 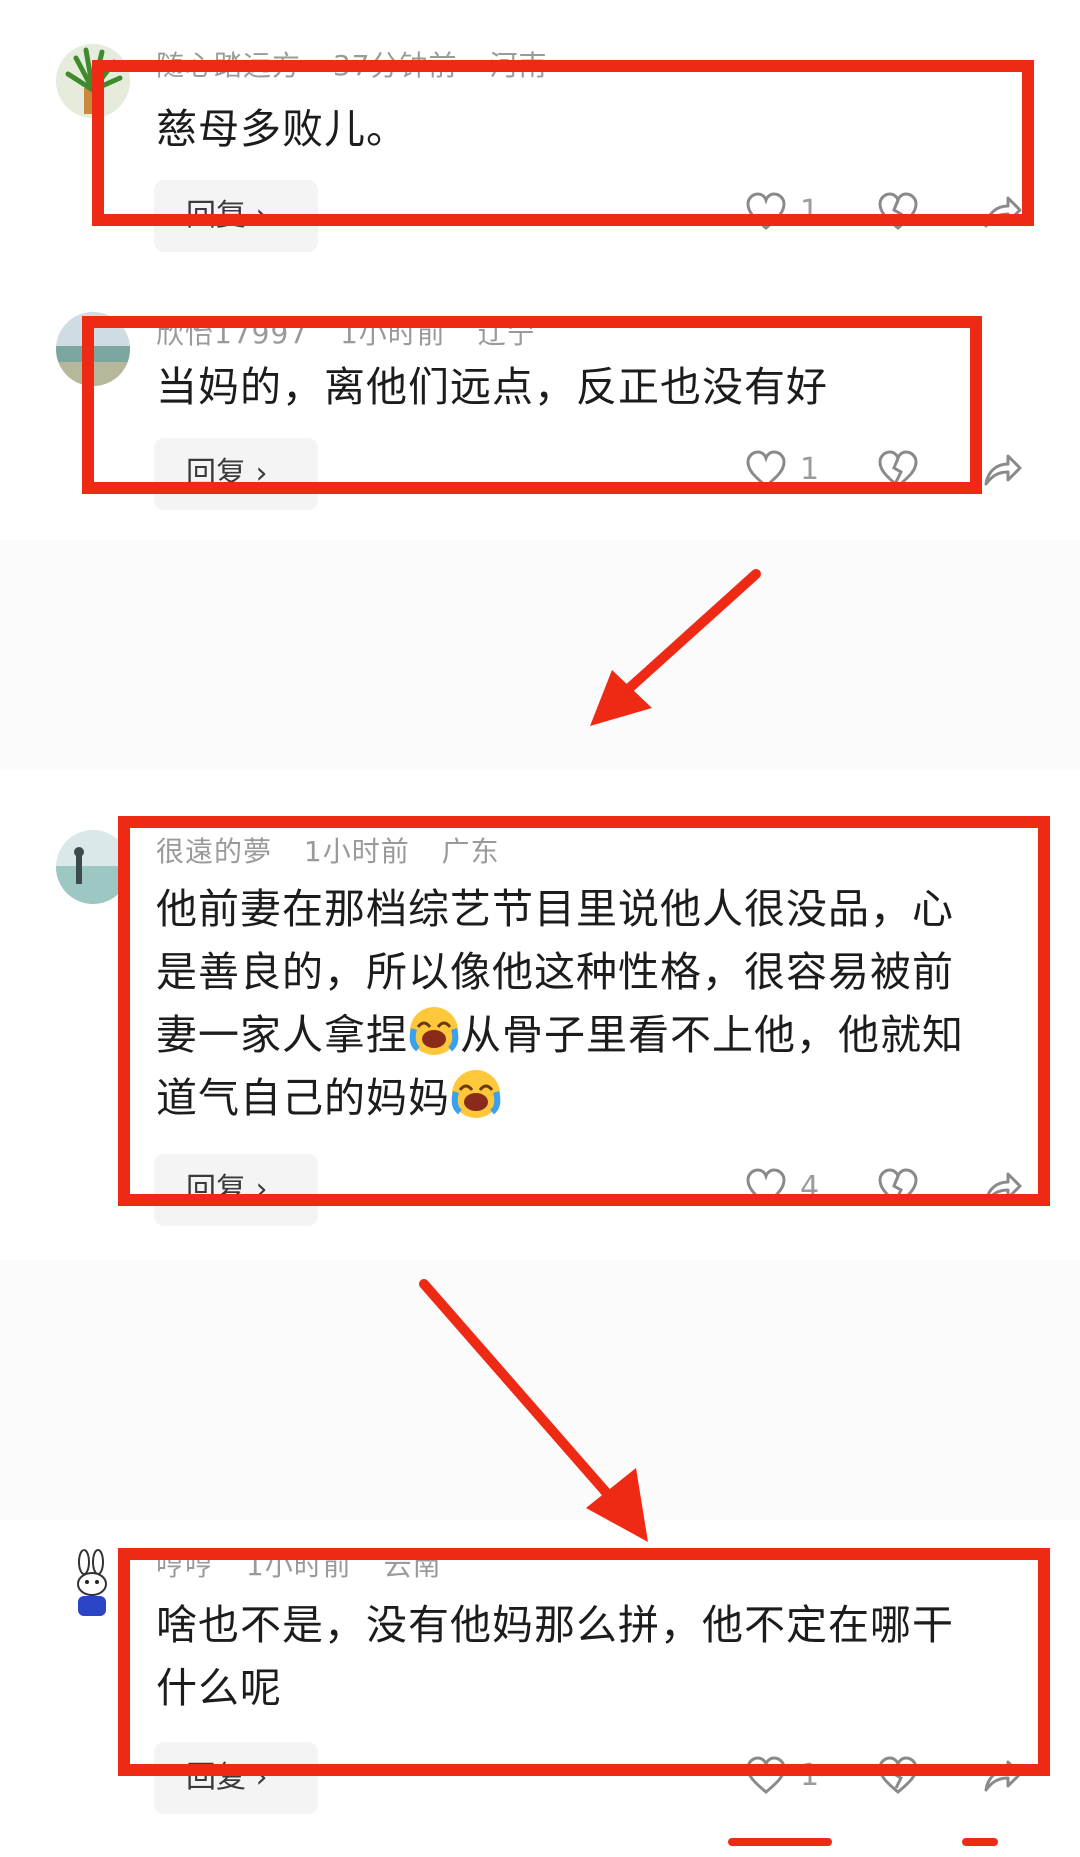 I want to click on share-icon, so click(x=1002, y=470).